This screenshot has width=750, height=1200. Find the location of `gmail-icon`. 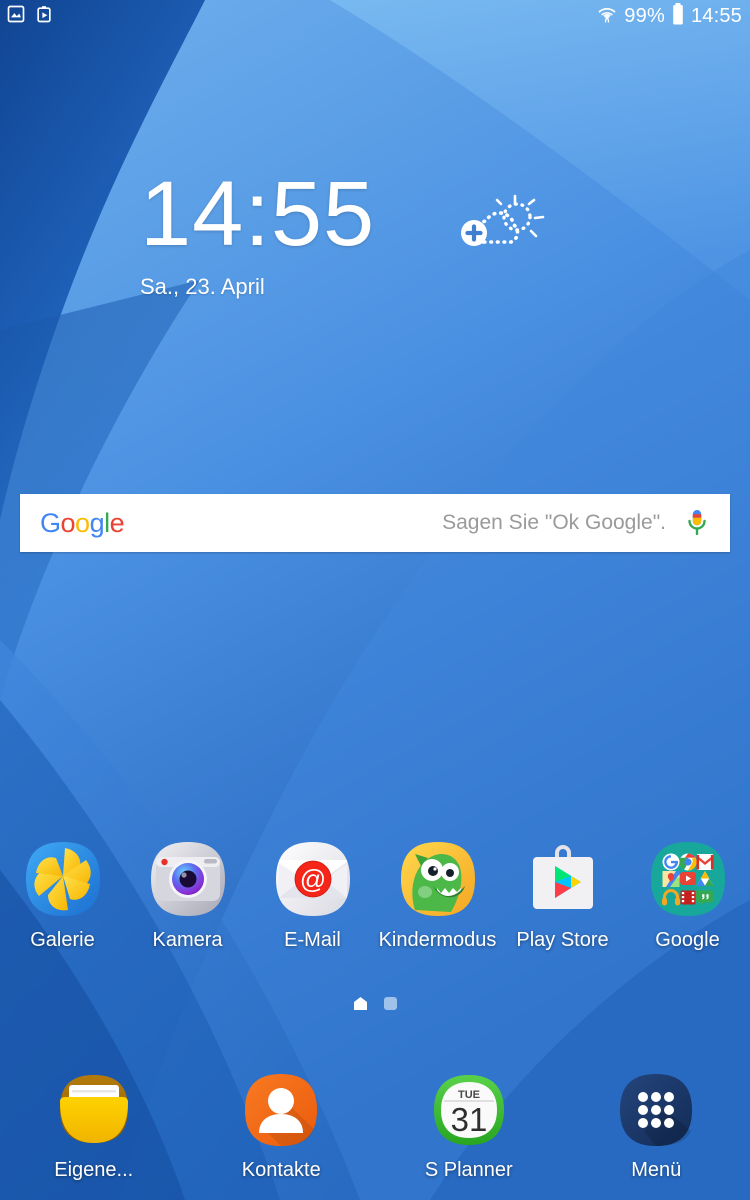

gmail-icon is located at coordinates (704, 862).